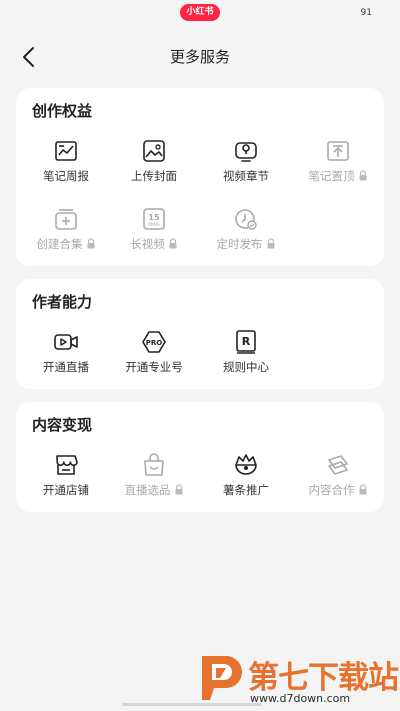 This screenshot has height=711, width=400. Describe the element at coordinates (338, 478) in the screenshot. I see `tile-content-cooperation: 内容合作` at that location.